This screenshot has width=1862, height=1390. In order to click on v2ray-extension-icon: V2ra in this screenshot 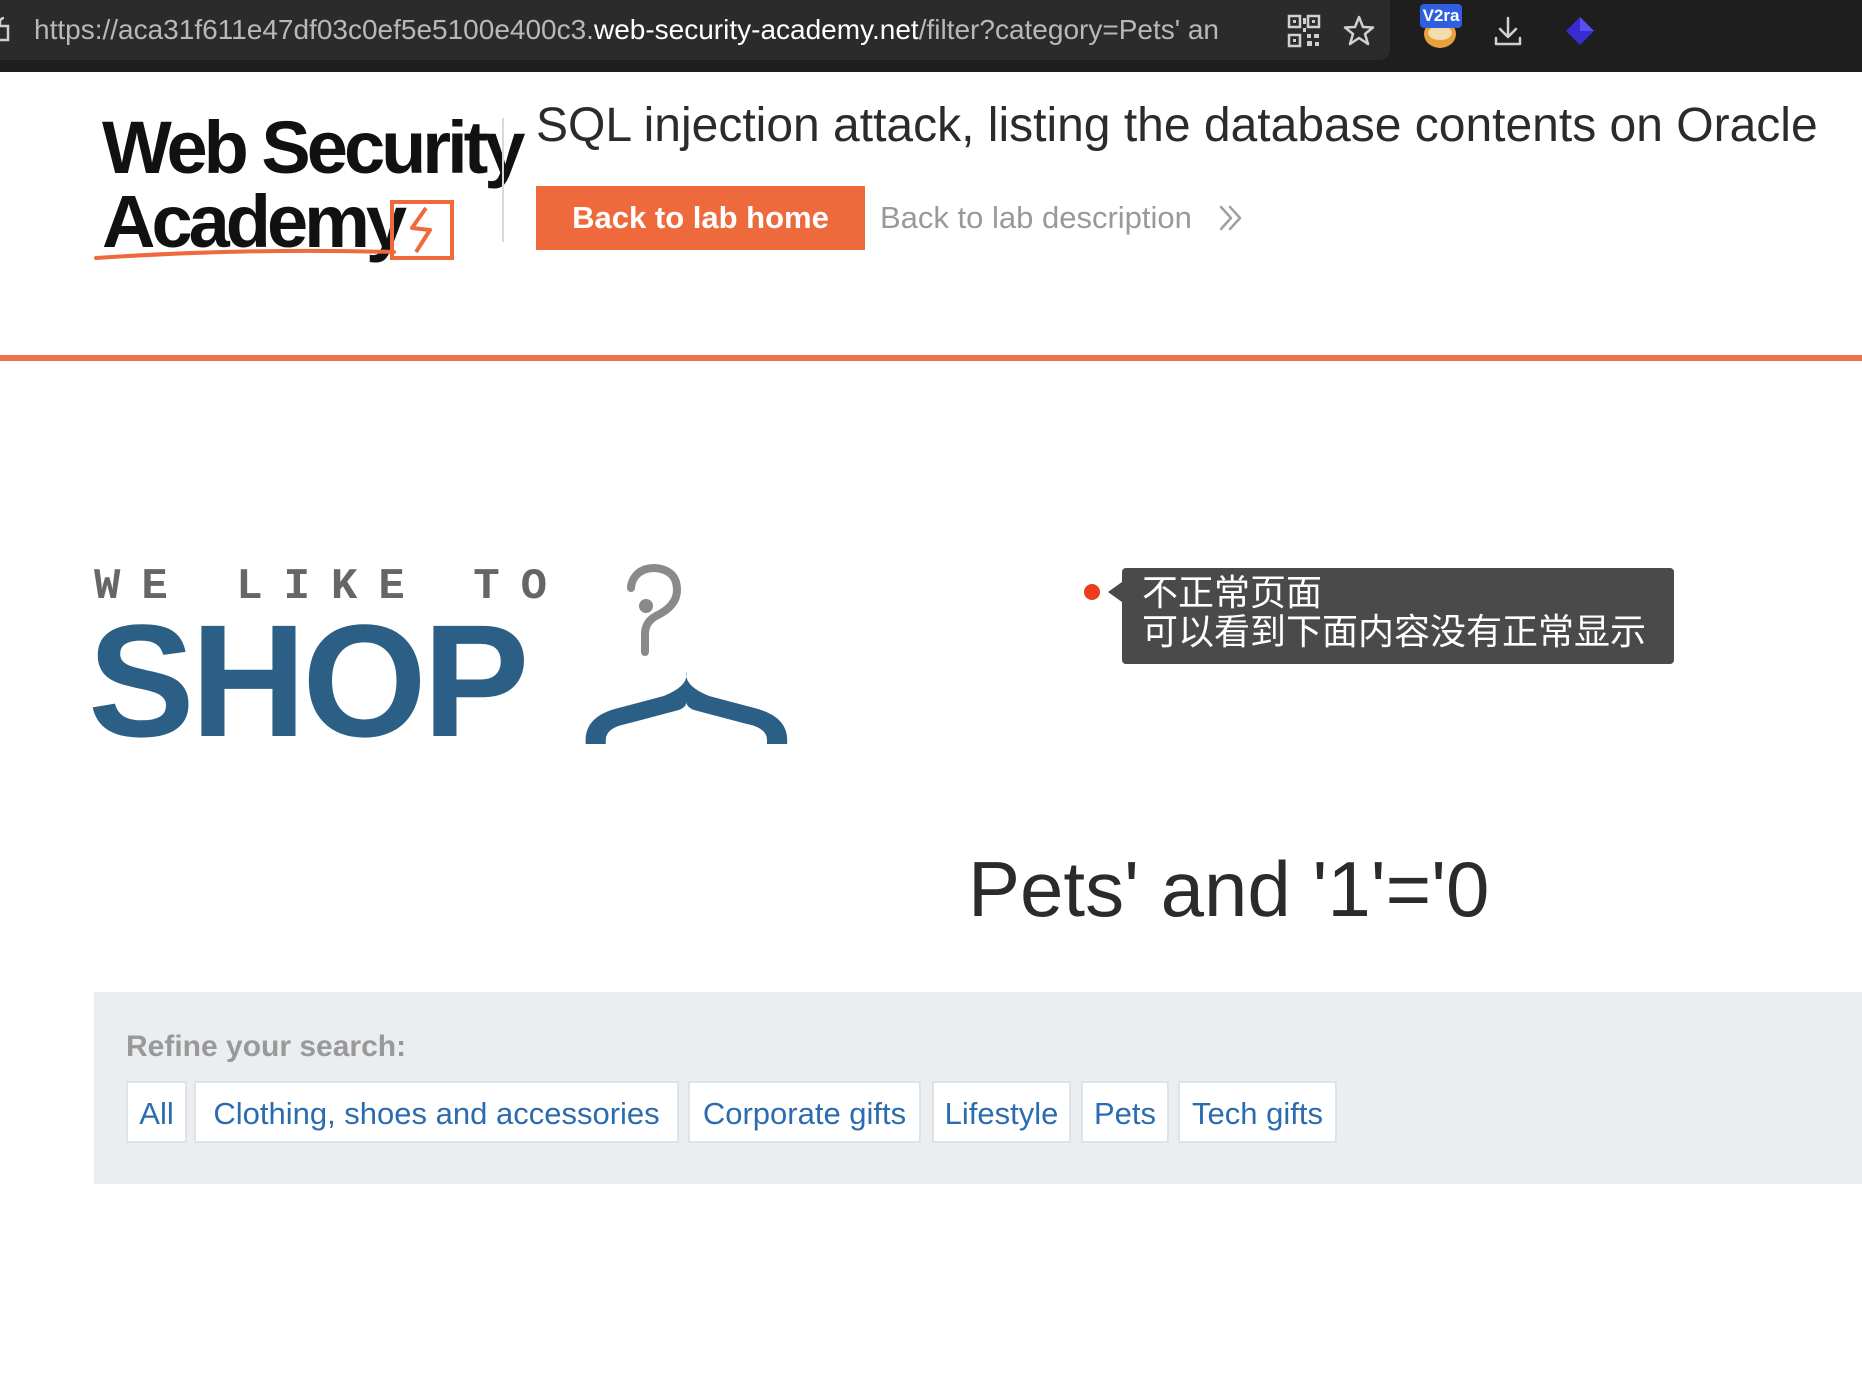, I will do `click(1443, 27)`.